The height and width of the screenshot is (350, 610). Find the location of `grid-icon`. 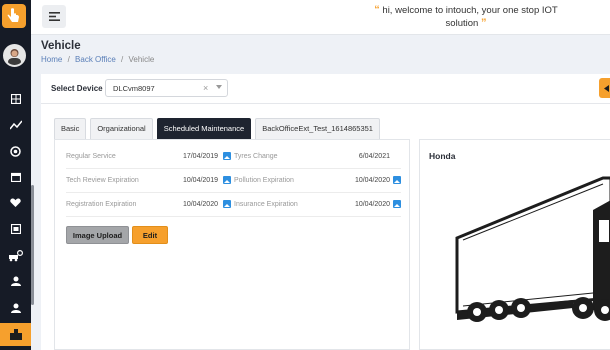

grid-icon is located at coordinates (15, 99).